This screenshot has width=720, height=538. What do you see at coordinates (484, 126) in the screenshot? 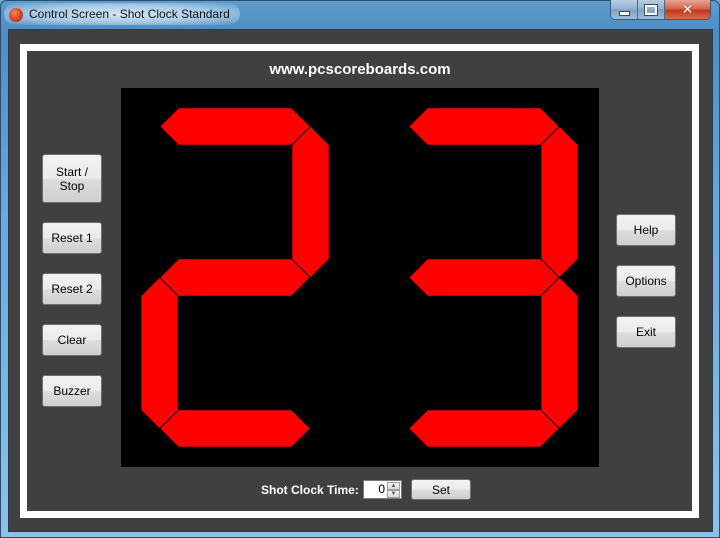
I see `digit-2-segment-a` at bounding box center [484, 126].